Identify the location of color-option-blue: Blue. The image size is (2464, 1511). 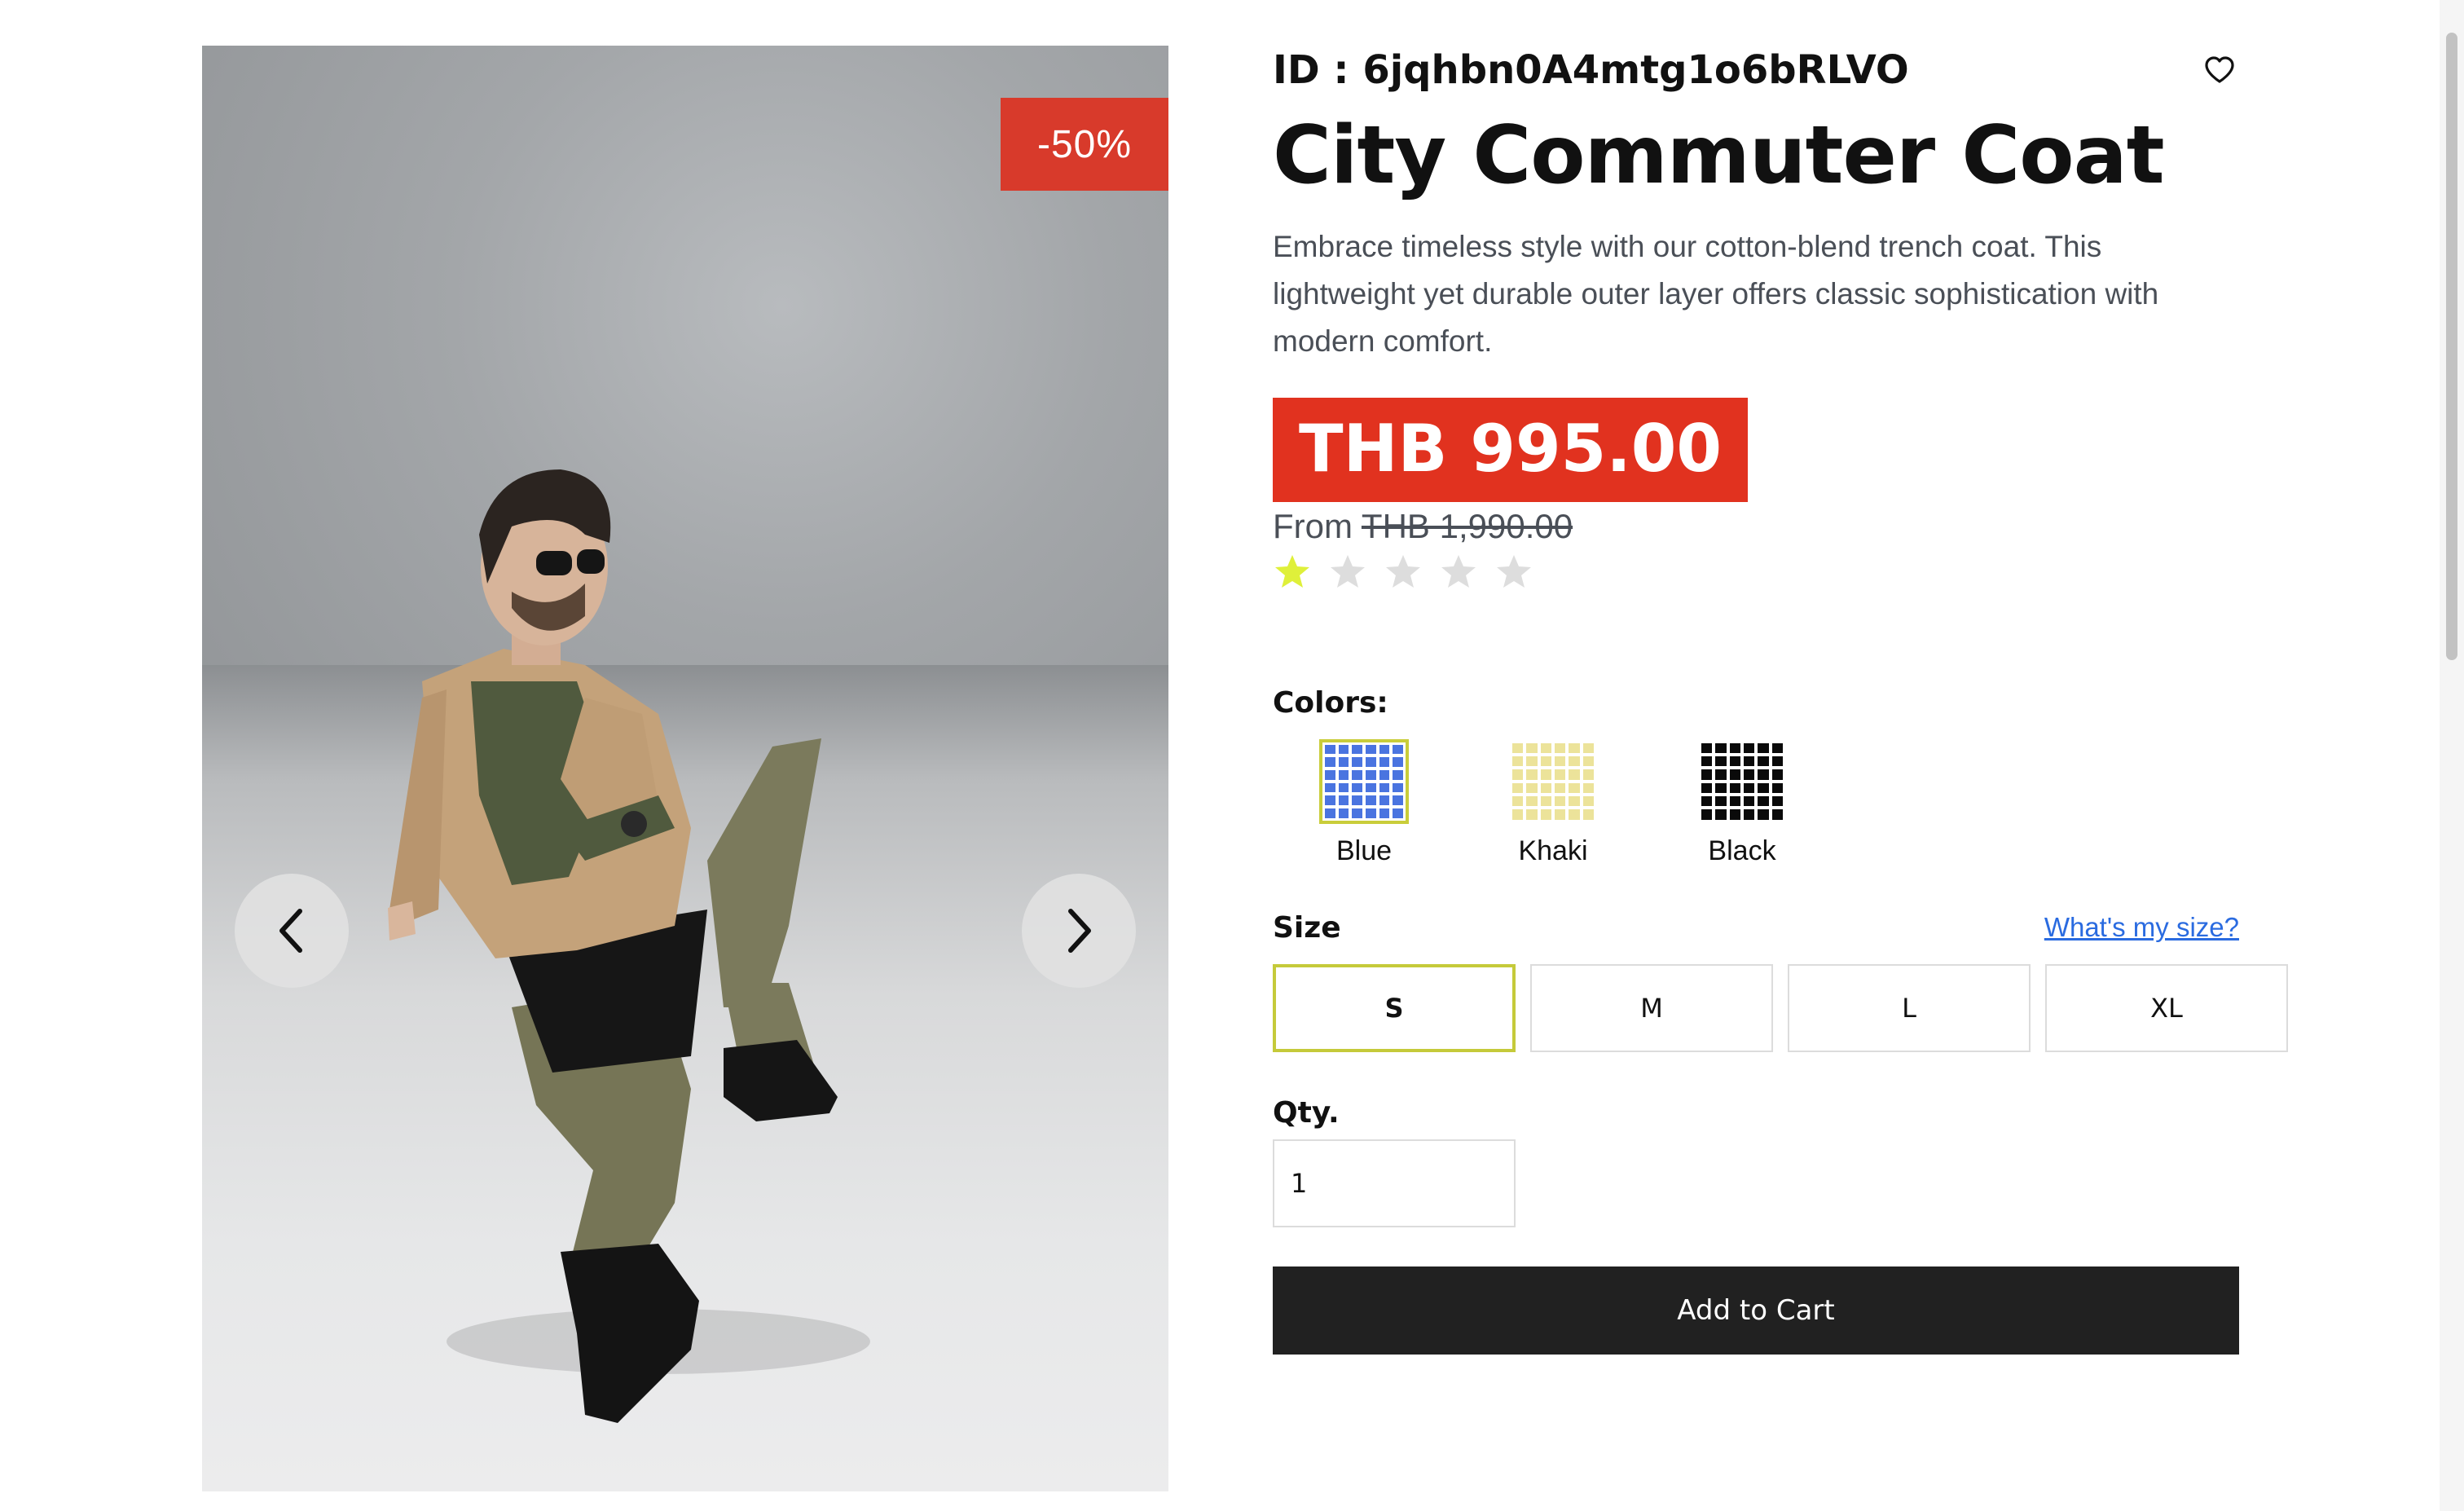
(1364, 802).